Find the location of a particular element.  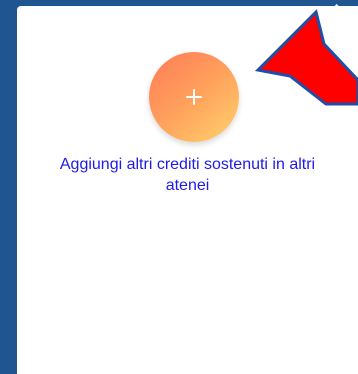

add-credits-button is located at coordinates (194, 97).